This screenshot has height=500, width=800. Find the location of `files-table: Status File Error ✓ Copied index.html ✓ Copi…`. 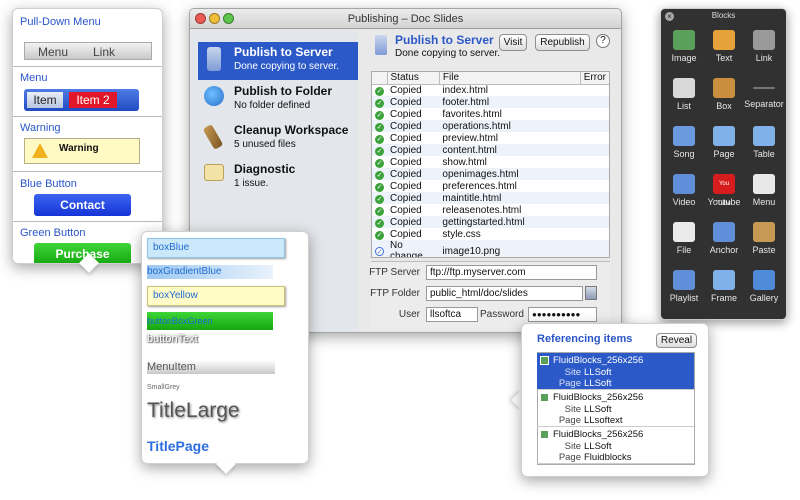

files-table: Status File Error ✓ Copied index.html ✓ Copi… is located at coordinates (490, 164).